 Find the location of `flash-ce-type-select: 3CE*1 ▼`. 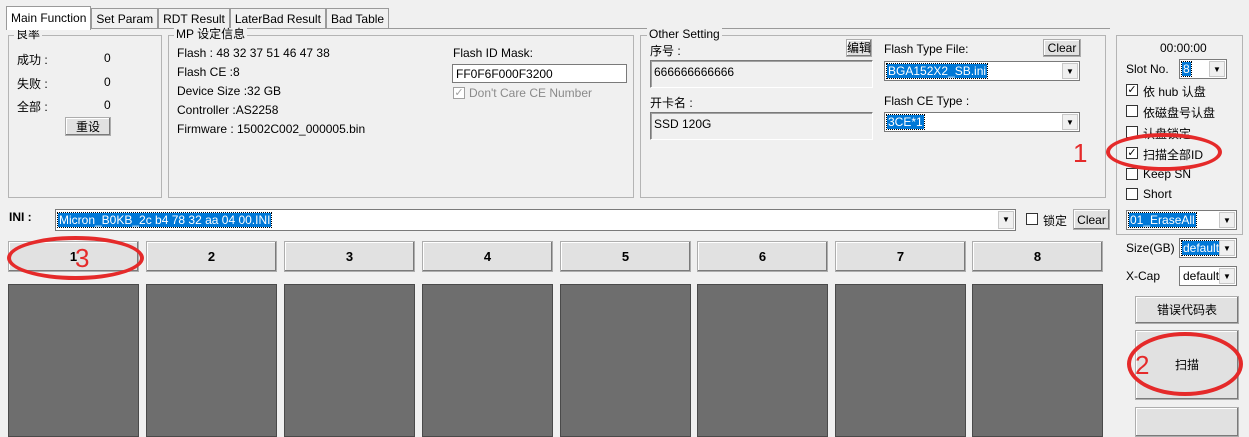

flash-ce-type-select: 3CE*1 ▼ is located at coordinates (982, 122).